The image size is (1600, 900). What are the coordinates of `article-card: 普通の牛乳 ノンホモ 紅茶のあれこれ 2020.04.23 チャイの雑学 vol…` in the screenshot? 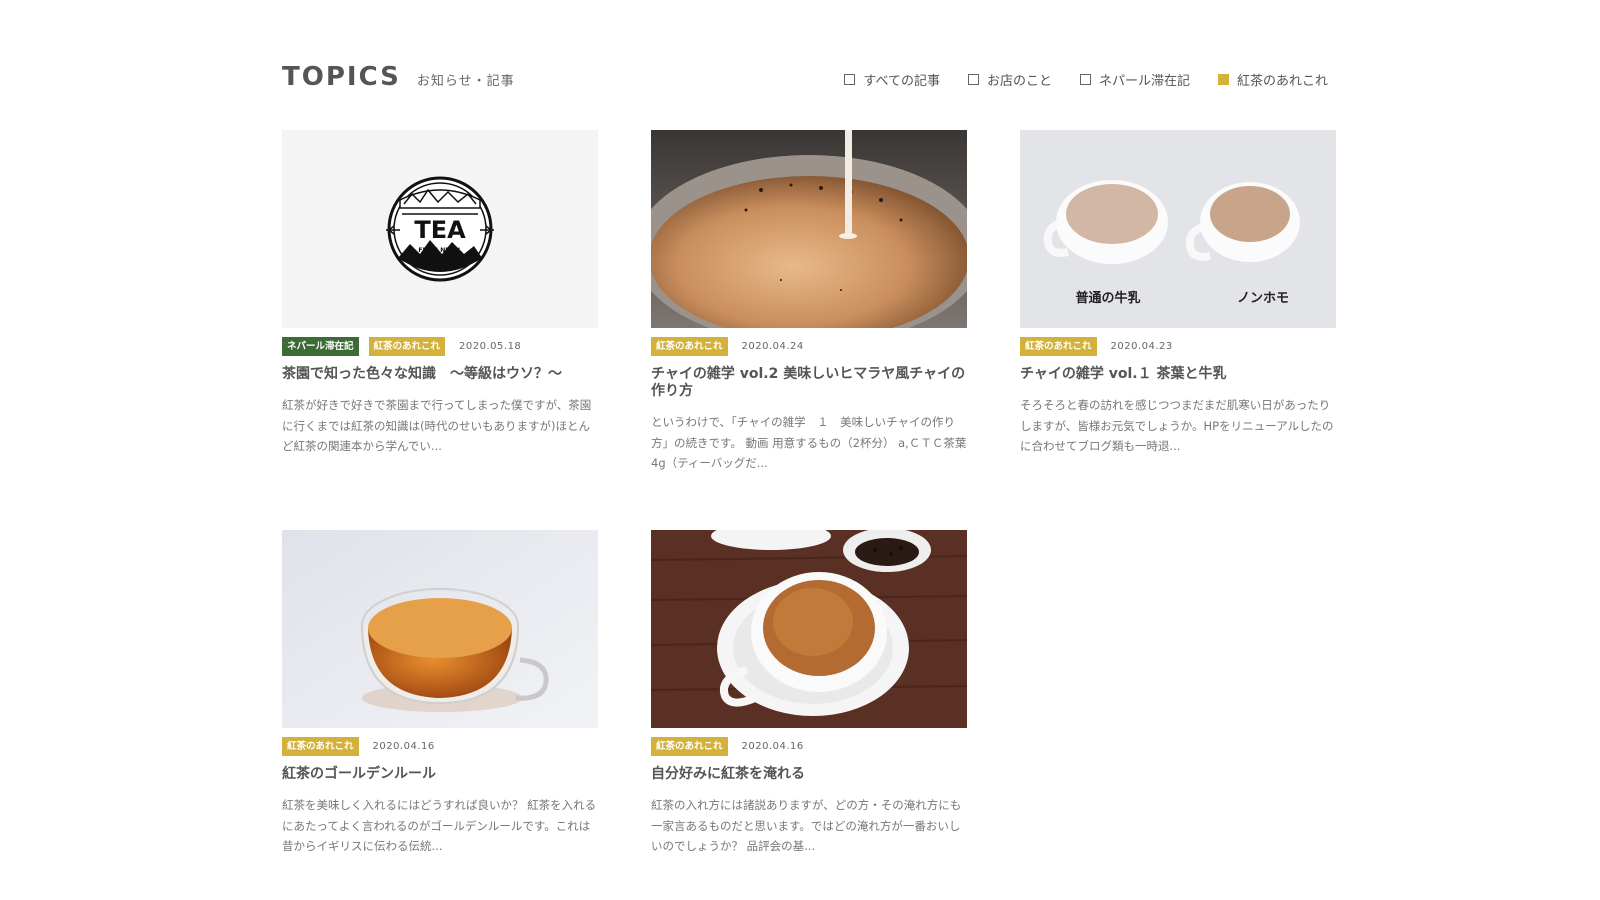 It's located at (1178, 293).